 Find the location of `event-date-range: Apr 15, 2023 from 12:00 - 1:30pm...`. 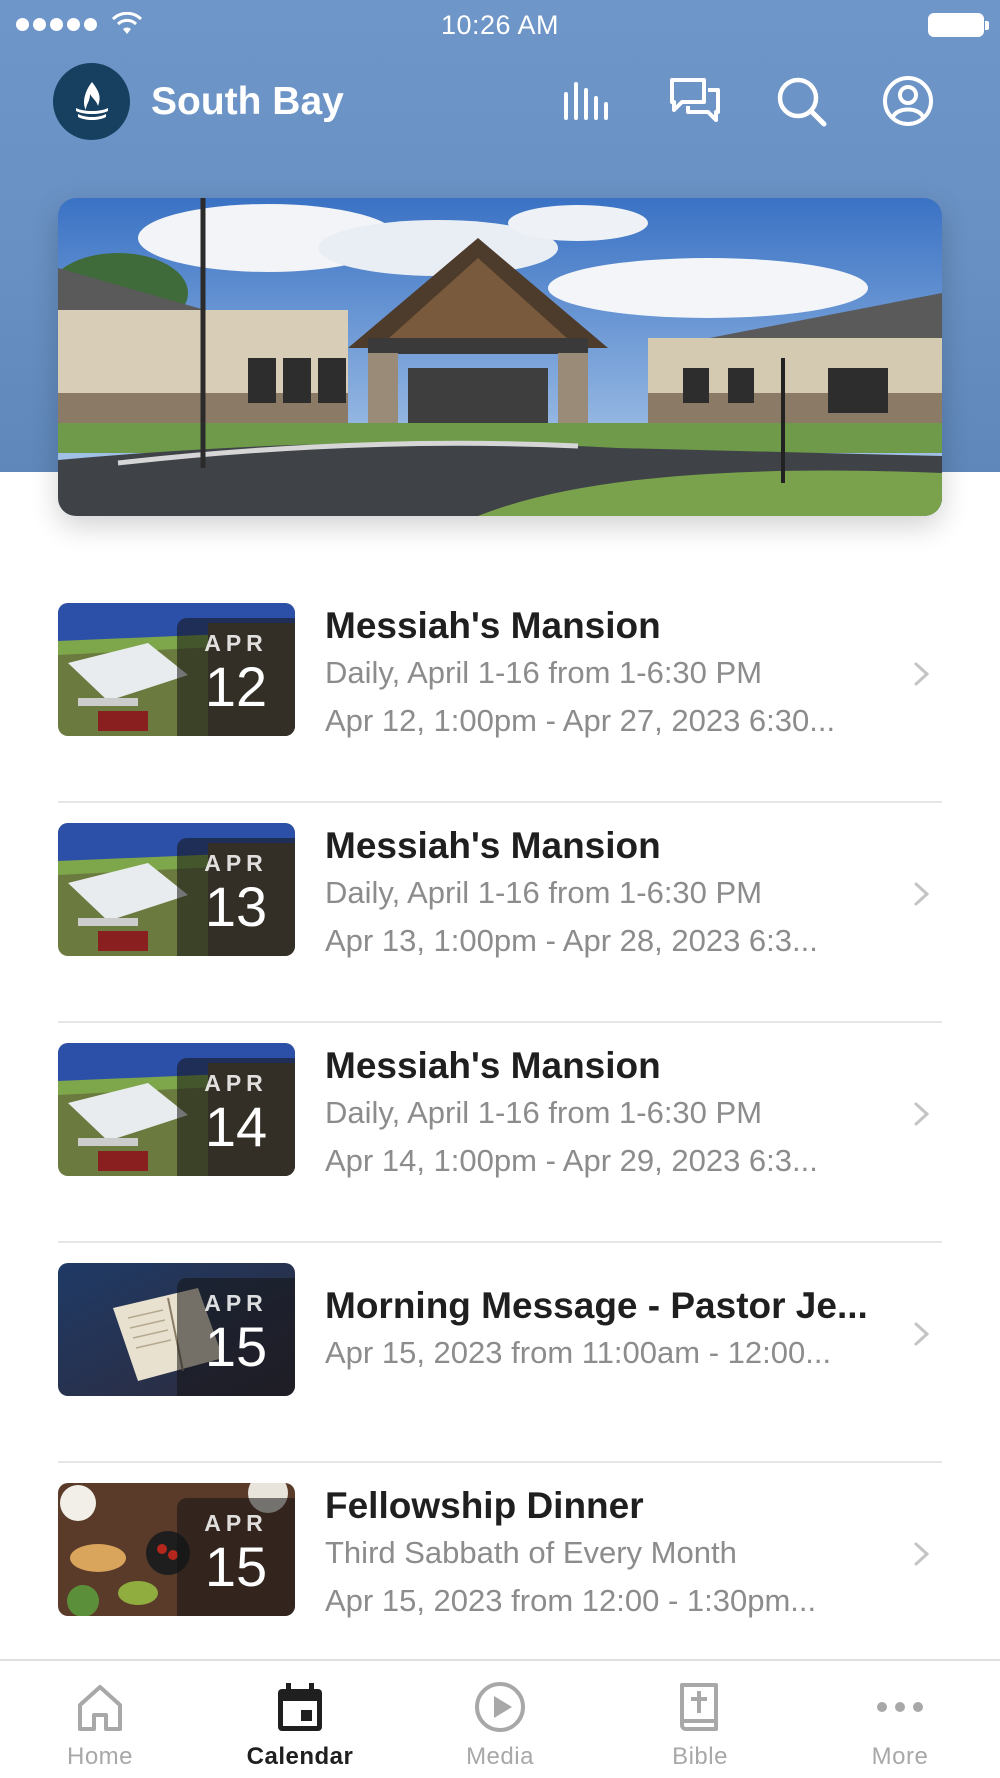

event-date-range: Apr 15, 2023 from 12:00 - 1:30pm... is located at coordinates (571, 1600).